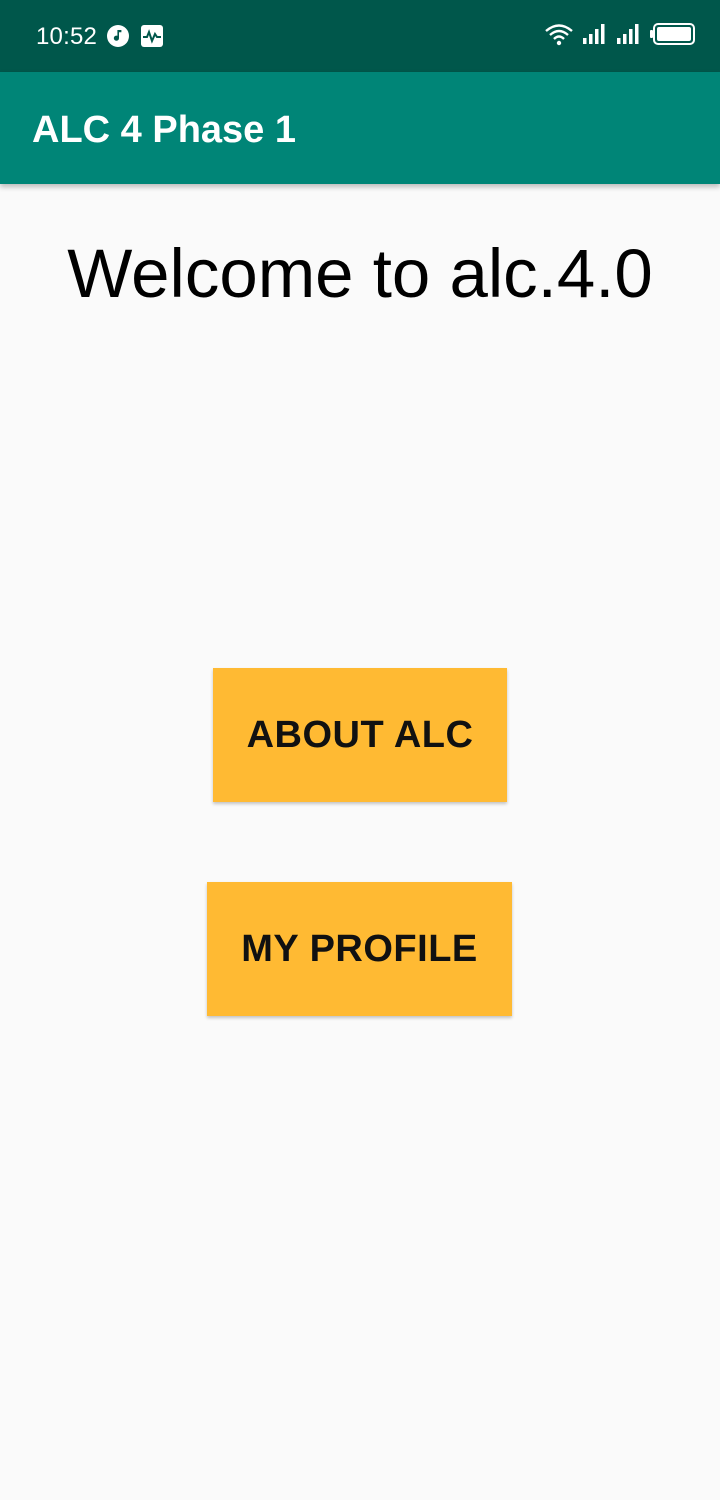 This screenshot has height=1500, width=720. What do you see at coordinates (360, 128) in the screenshot?
I see `app-bar: ALC 4 Phase 1` at bounding box center [360, 128].